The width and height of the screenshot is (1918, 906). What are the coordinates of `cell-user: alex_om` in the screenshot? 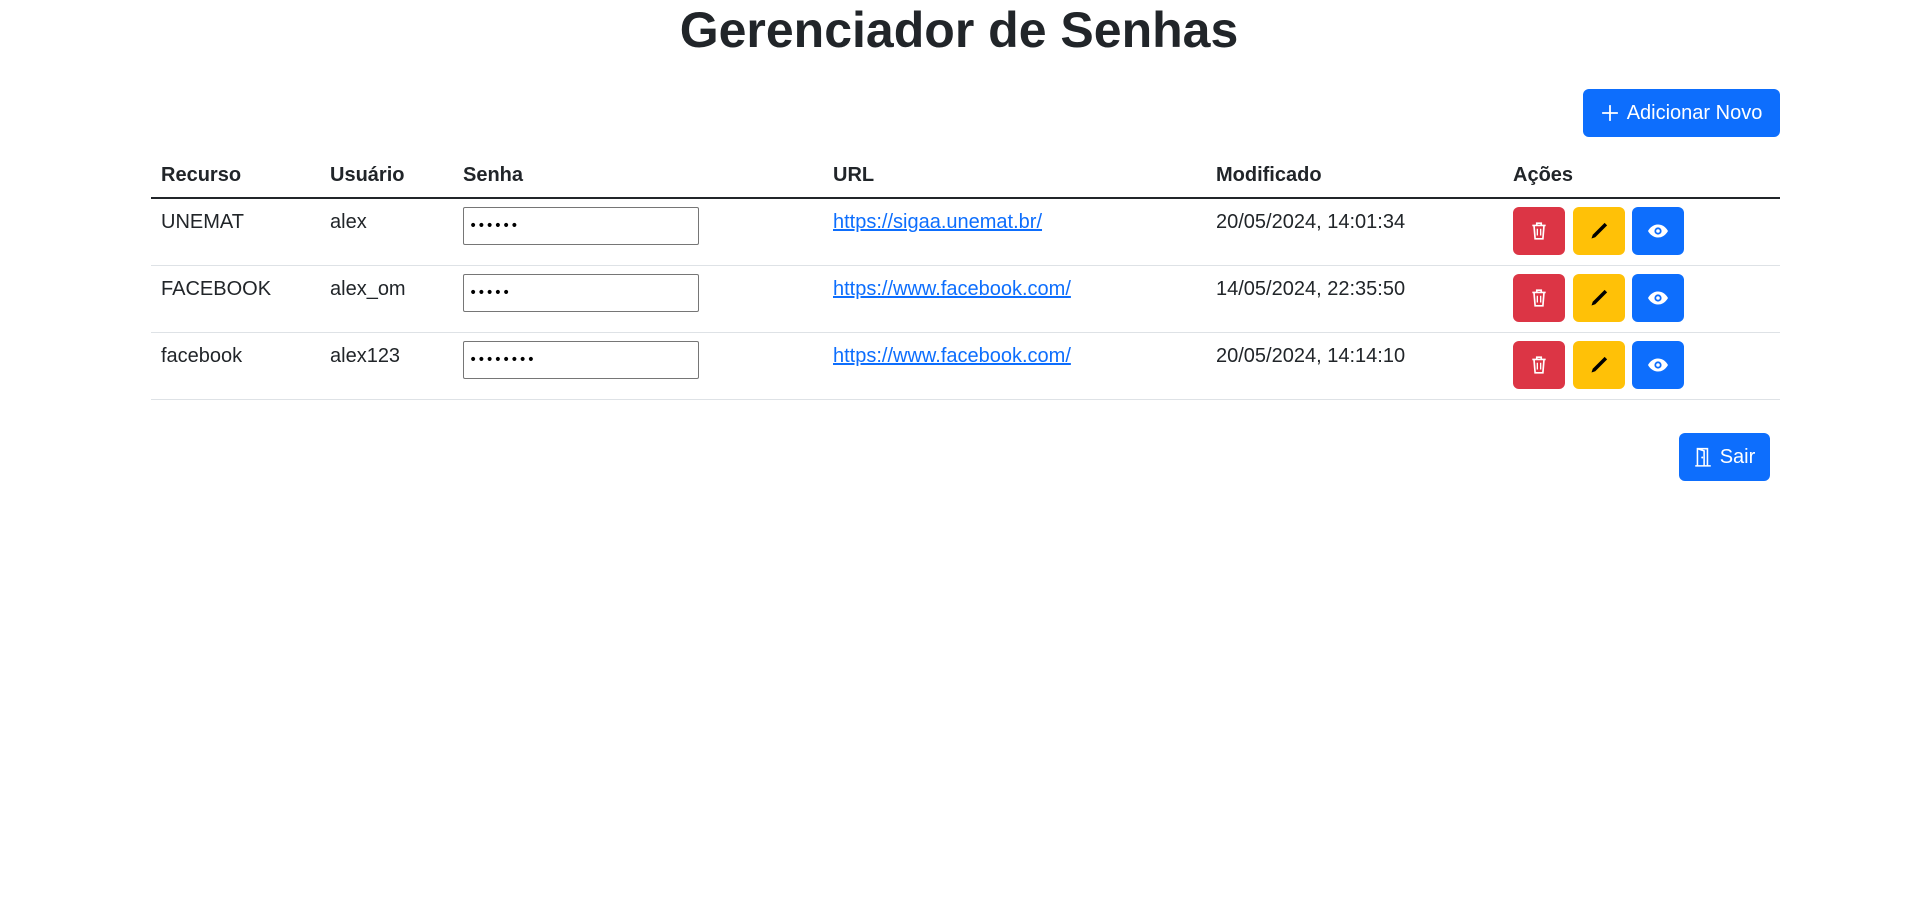 It's located at (386, 299).